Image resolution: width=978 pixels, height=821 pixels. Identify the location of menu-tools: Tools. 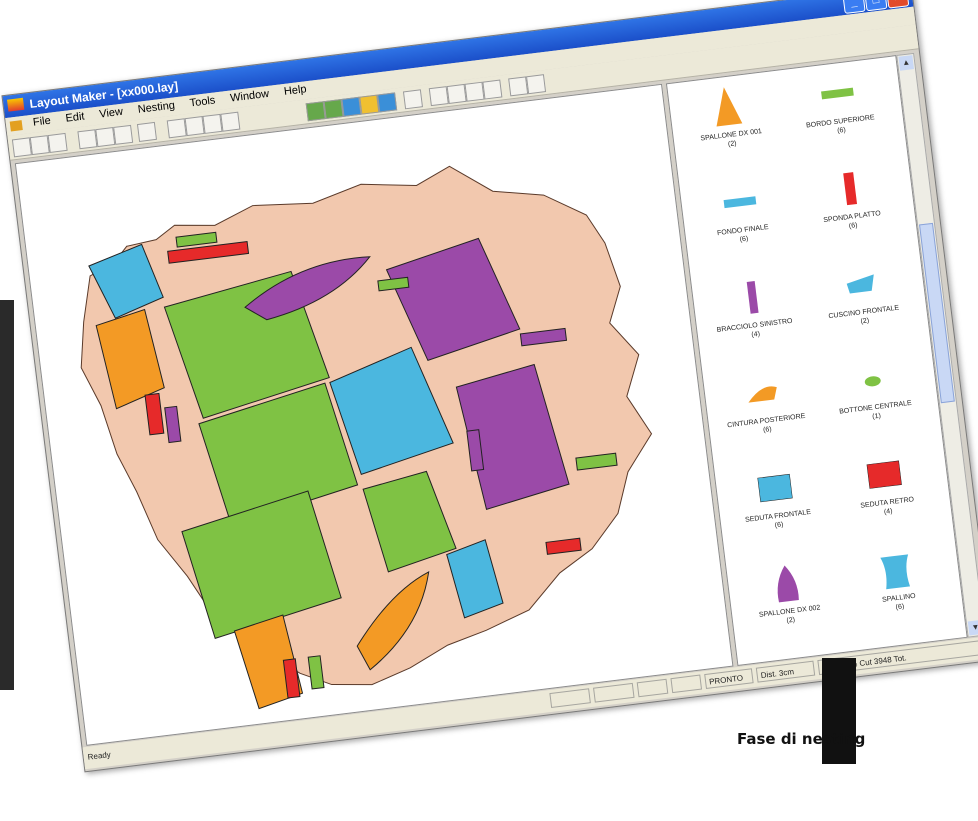
(202, 102).